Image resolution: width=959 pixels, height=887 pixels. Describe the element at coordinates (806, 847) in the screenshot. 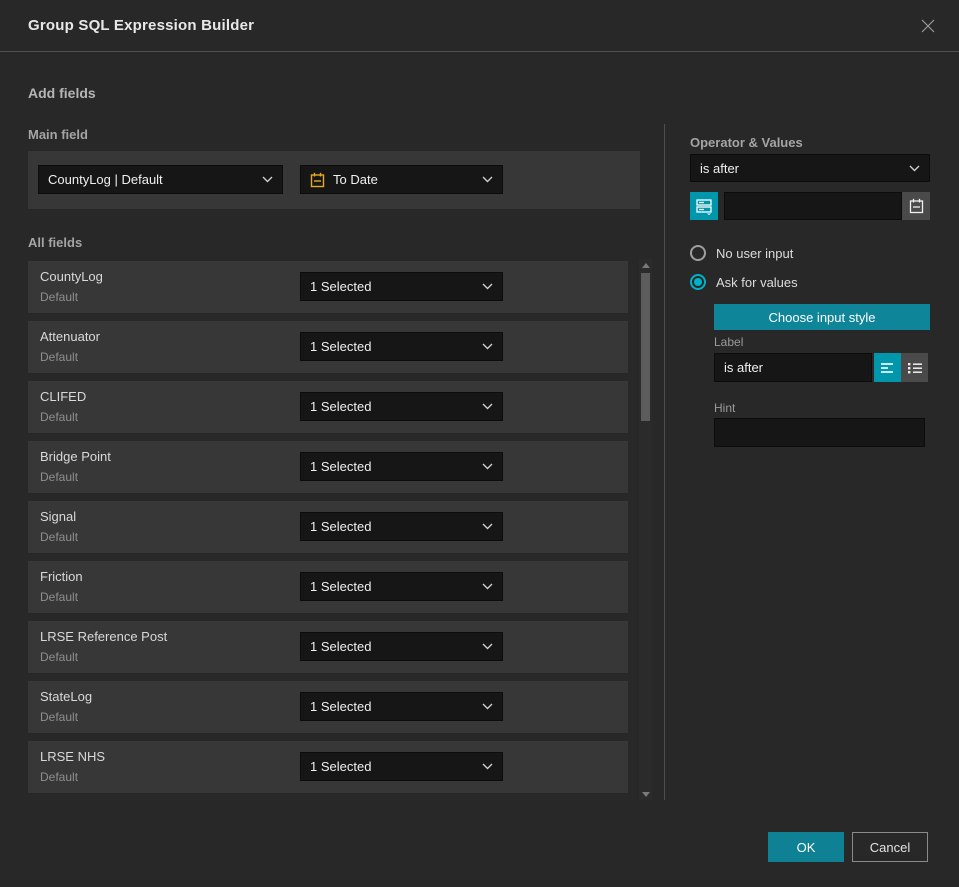

I see `ok-button: OK` at that location.